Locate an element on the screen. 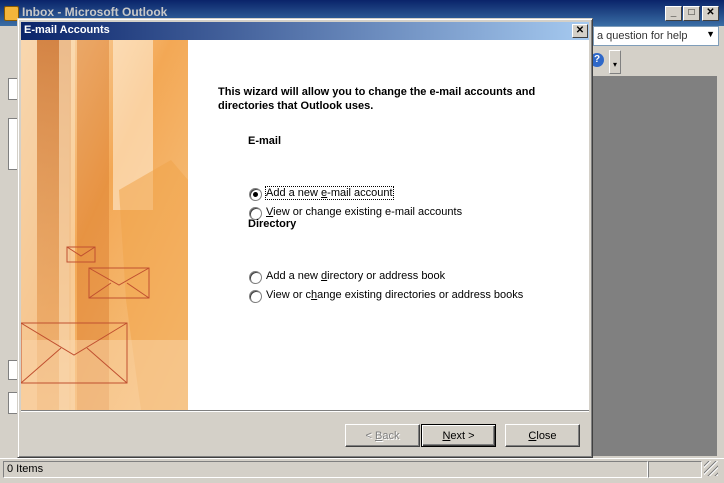  dialog-titlebar: E-mail Accounts ✕ is located at coordinates (305, 31).